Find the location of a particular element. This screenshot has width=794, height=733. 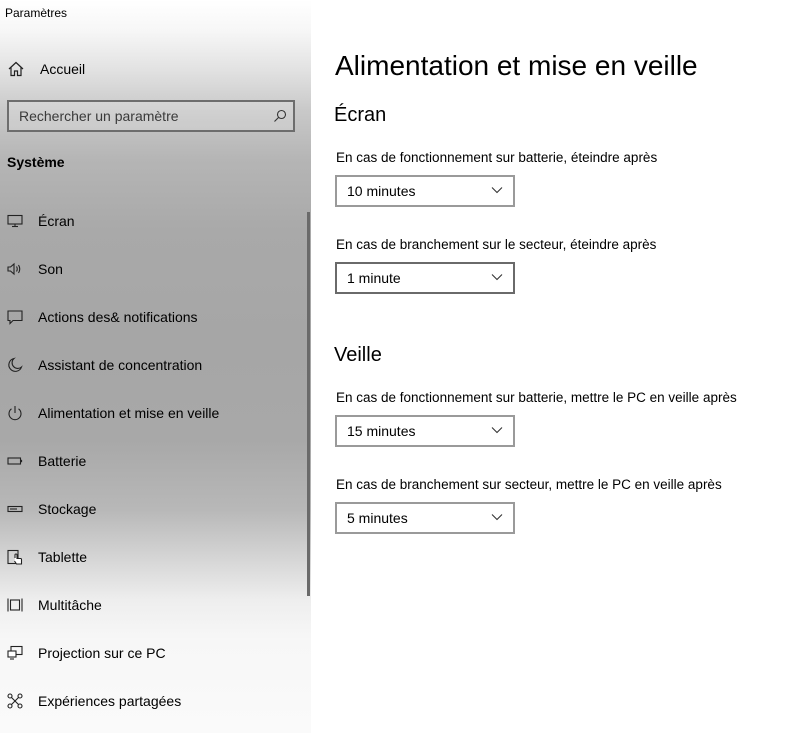

tablet-icon is located at coordinates (15, 557).